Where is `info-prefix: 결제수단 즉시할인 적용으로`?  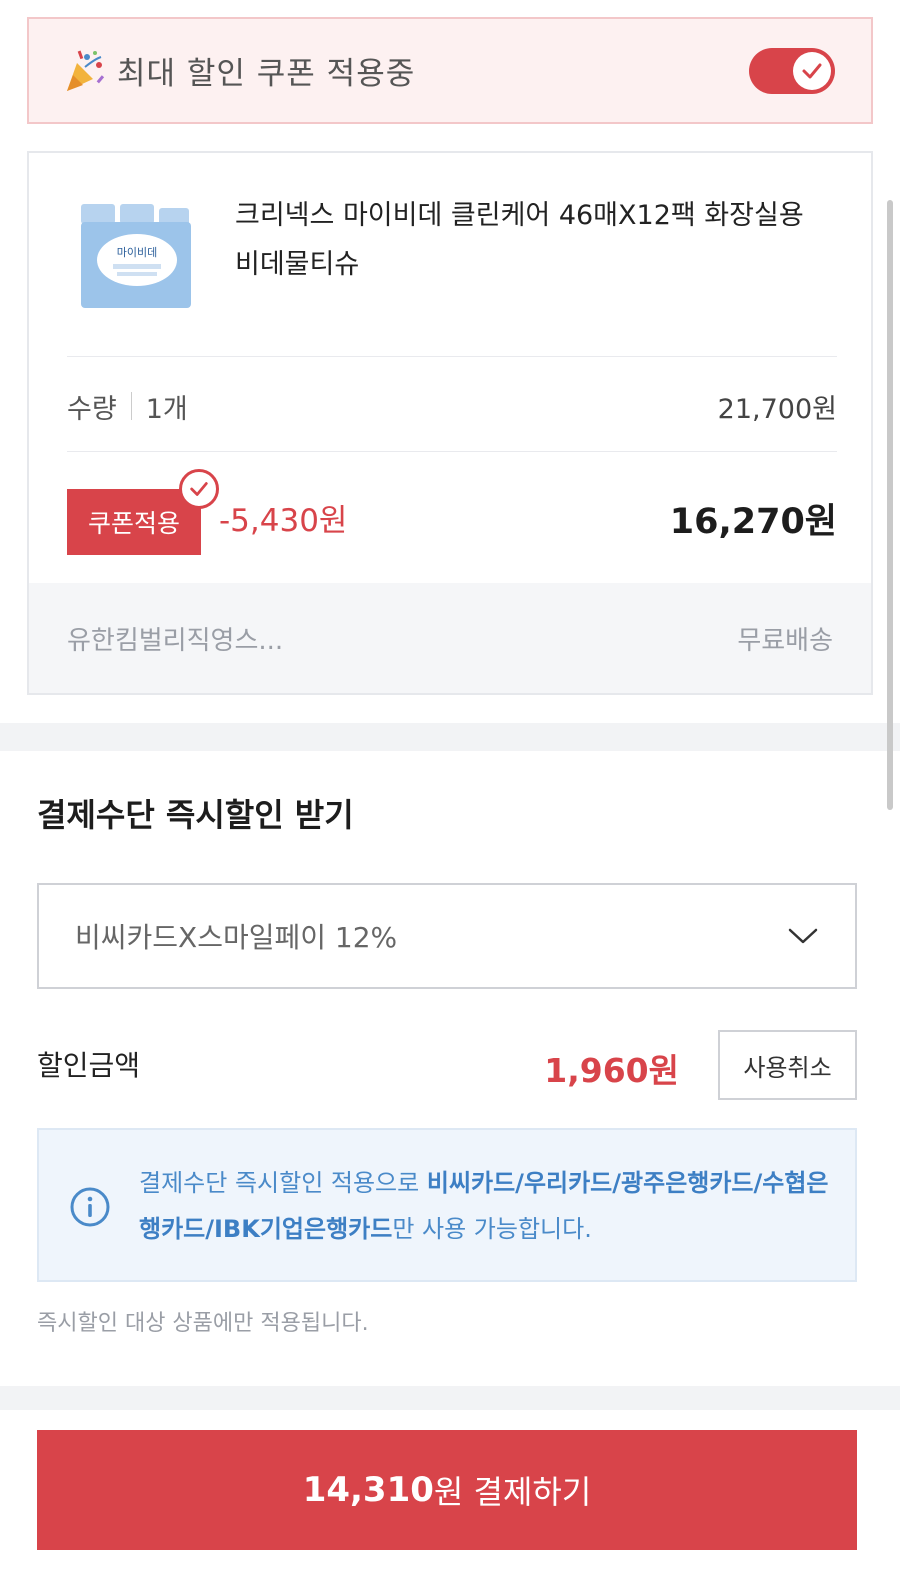 info-prefix: 결제수단 즉시할인 적용으로 is located at coordinates (283, 1183).